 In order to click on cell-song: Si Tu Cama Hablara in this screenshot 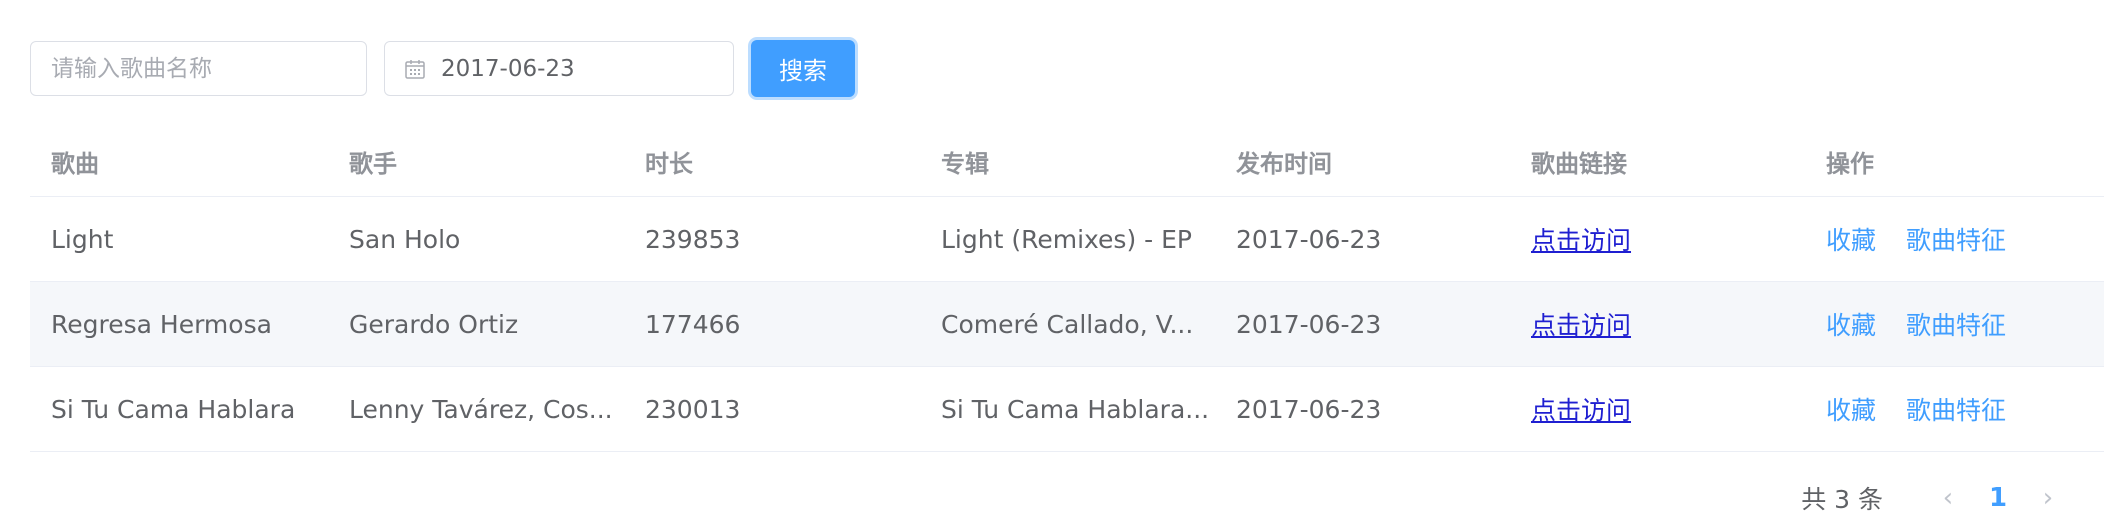, I will do `click(173, 409)`.